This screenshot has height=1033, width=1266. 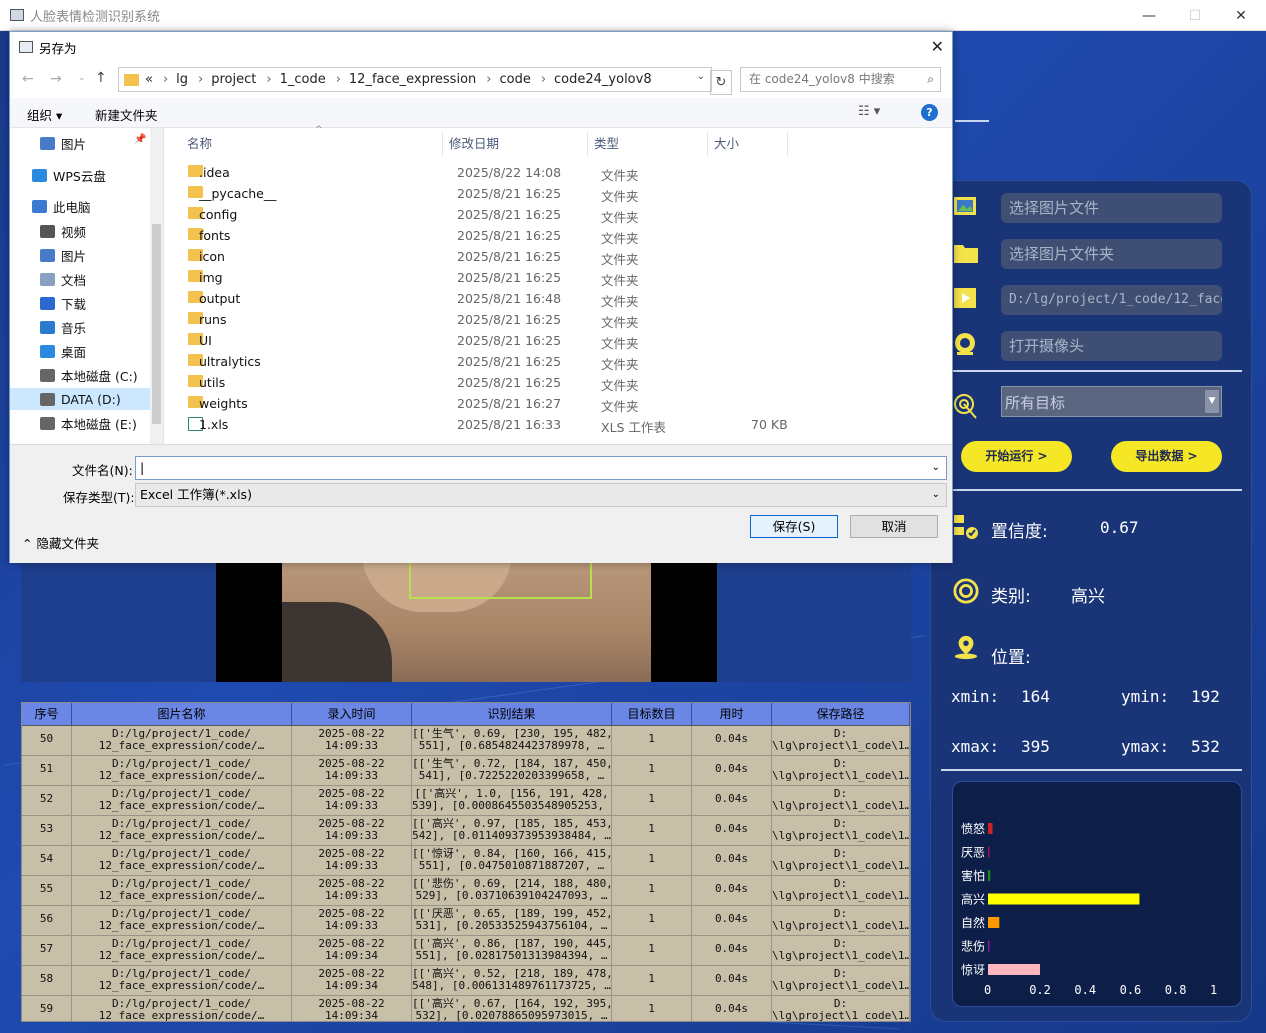 What do you see at coordinates (1111, 346) in the screenshot?
I see `open-camera-button: 打开摄像头` at bounding box center [1111, 346].